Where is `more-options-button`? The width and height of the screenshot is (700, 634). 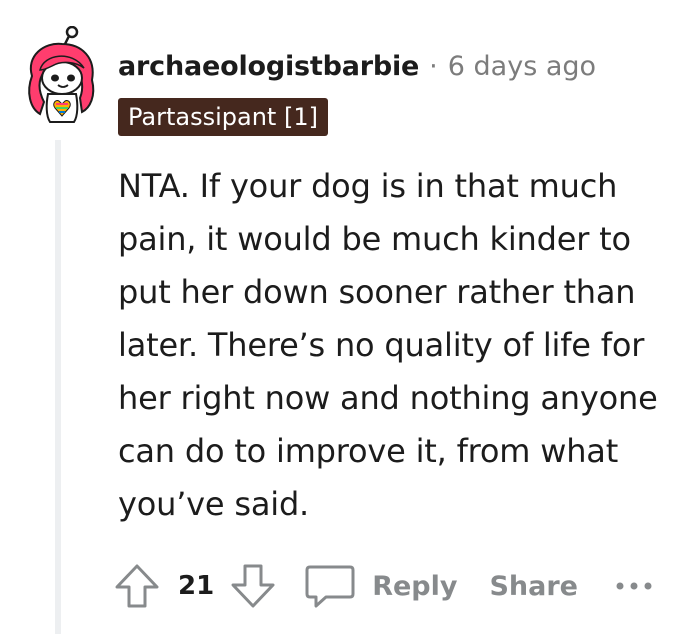
more-options-button is located at coordinates (634, 586).